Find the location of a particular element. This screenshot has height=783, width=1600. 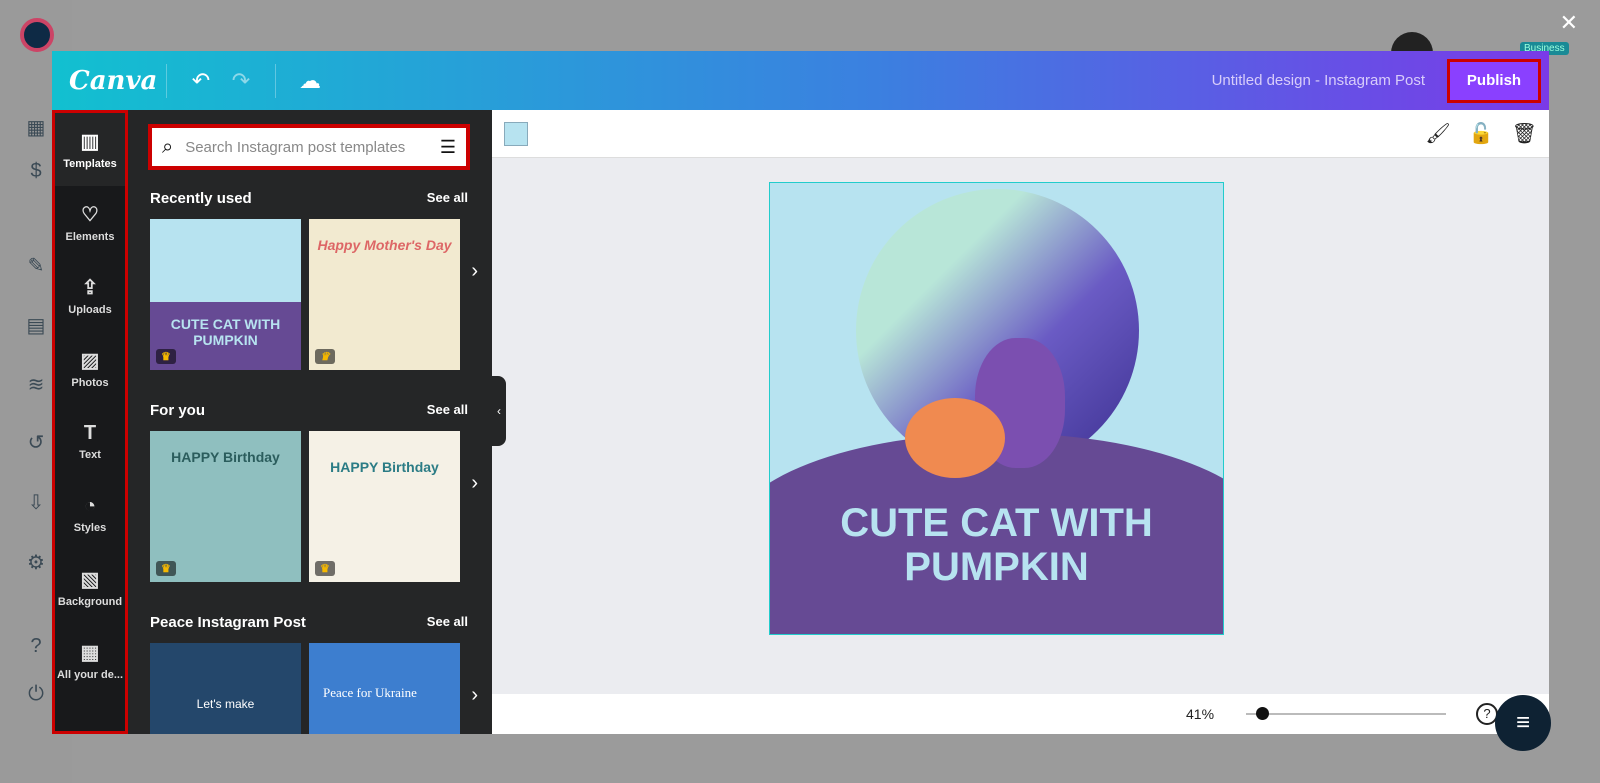

history-icon: ↺ is located at coordinates (36, 442).